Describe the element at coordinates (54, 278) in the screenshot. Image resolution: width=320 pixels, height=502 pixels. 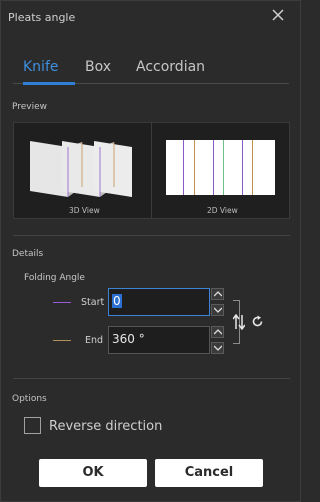
I see `folding-angle-label: Folding Angle` at that location.